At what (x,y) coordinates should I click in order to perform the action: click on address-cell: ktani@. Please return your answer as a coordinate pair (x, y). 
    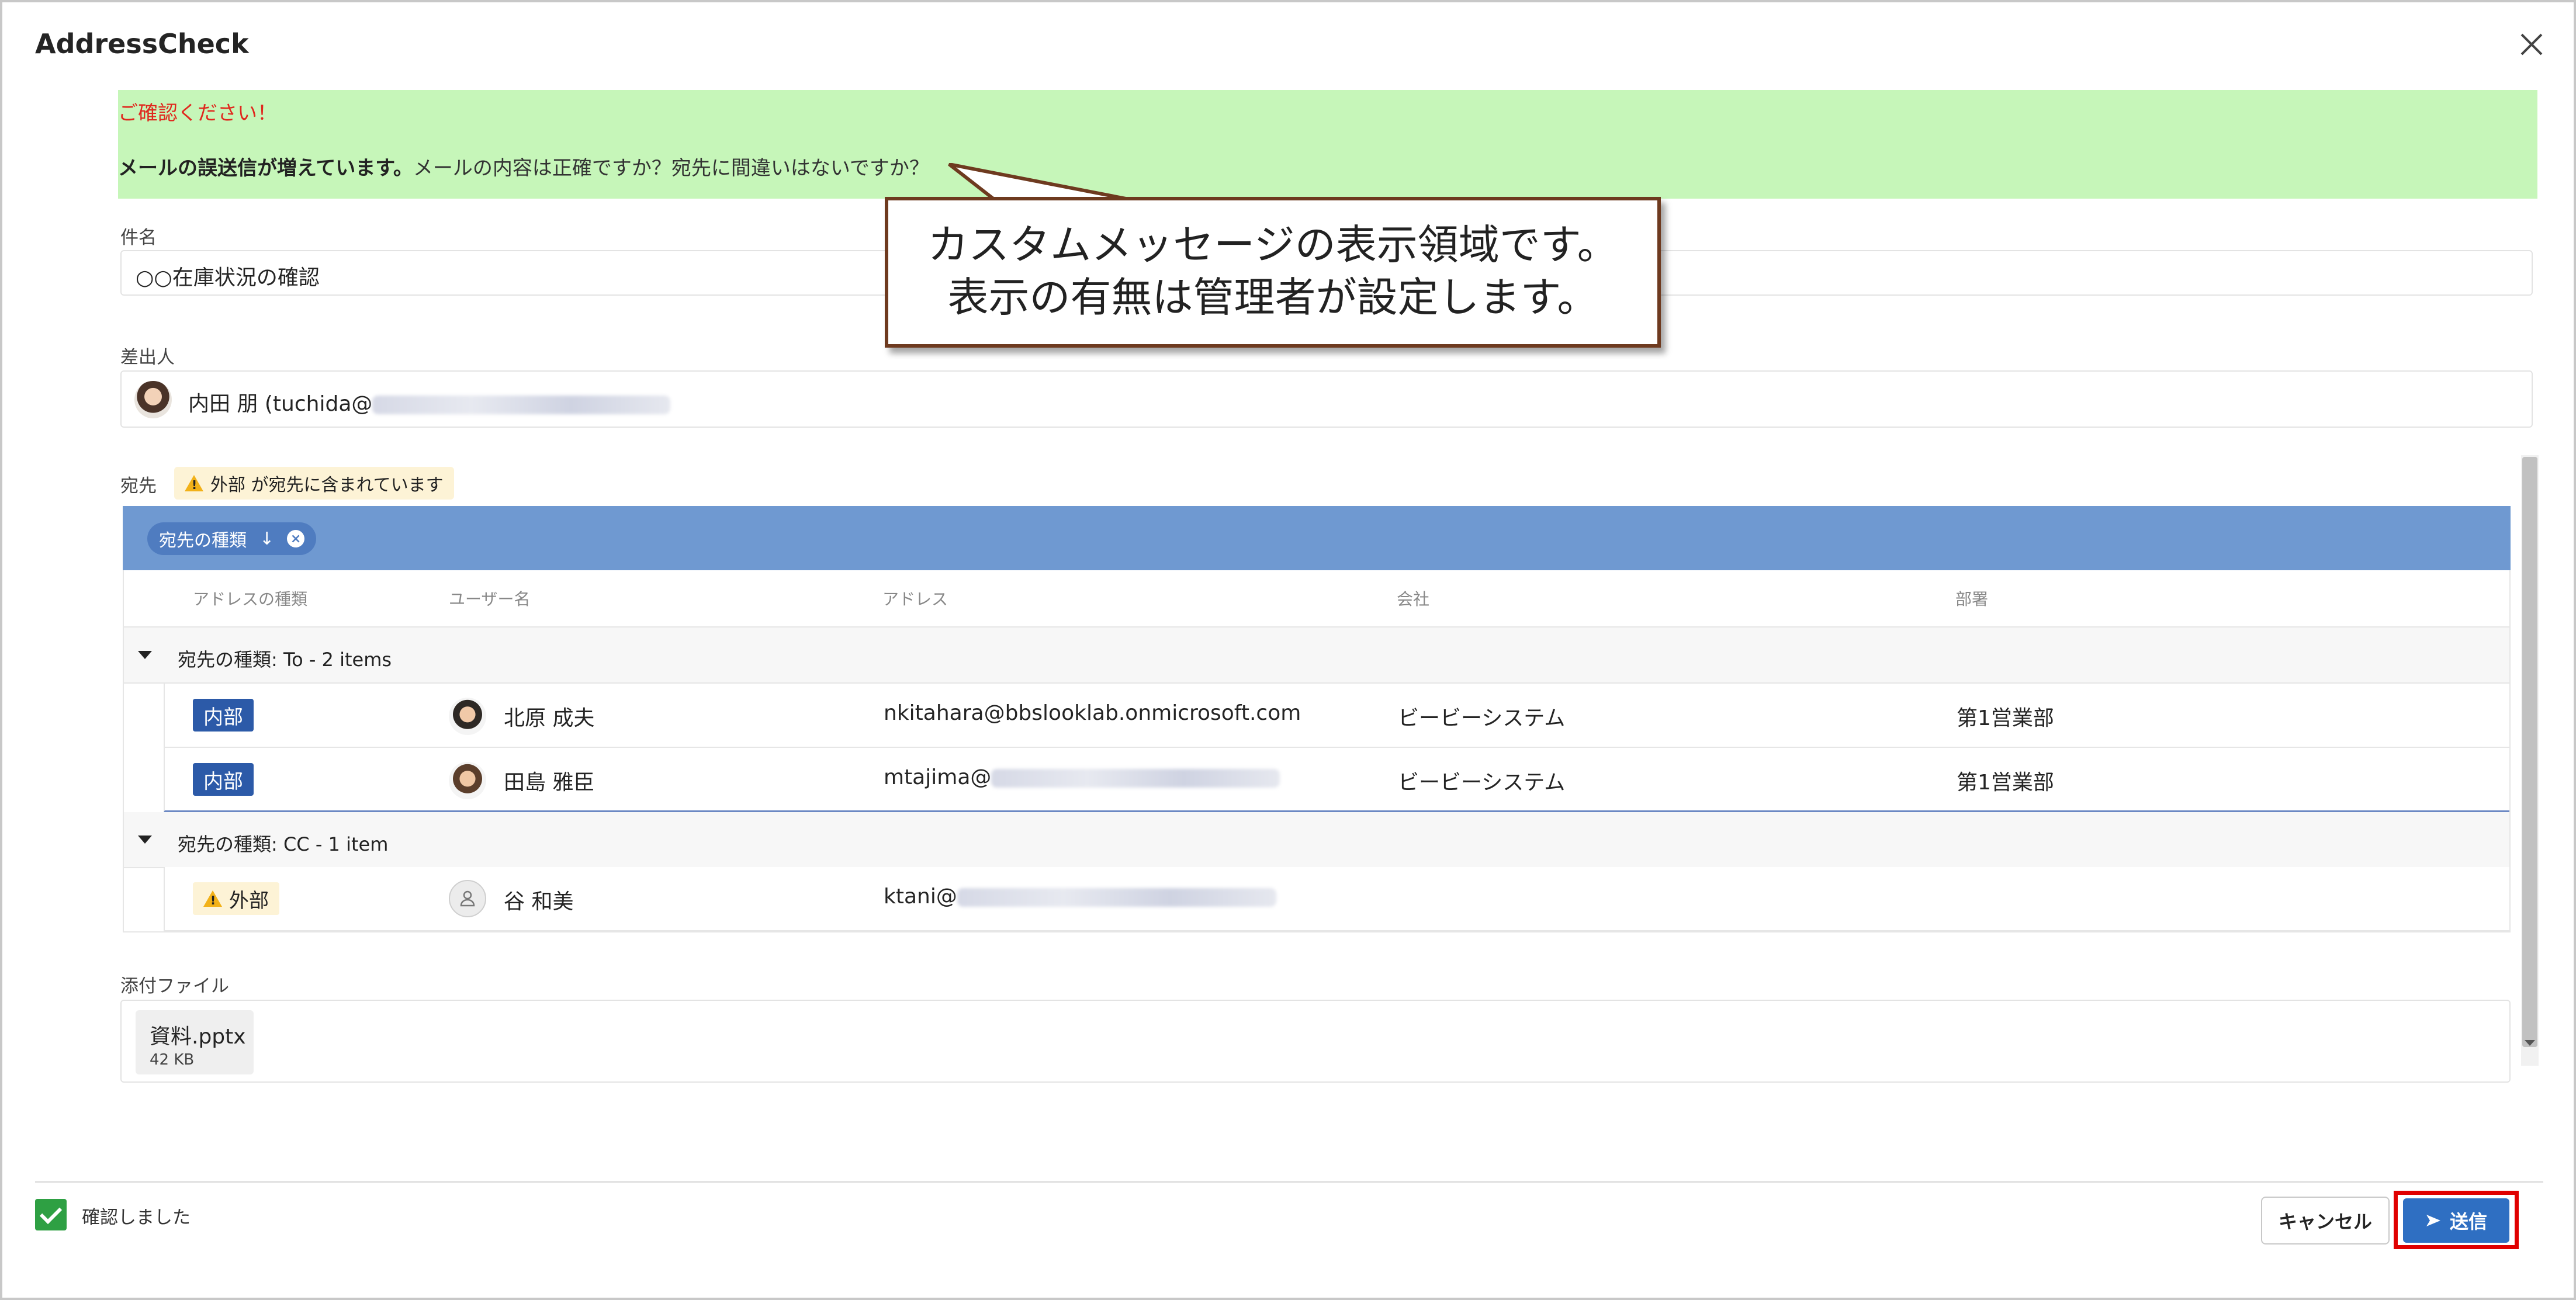
    Looking at the image, I should click on (1080, 897).